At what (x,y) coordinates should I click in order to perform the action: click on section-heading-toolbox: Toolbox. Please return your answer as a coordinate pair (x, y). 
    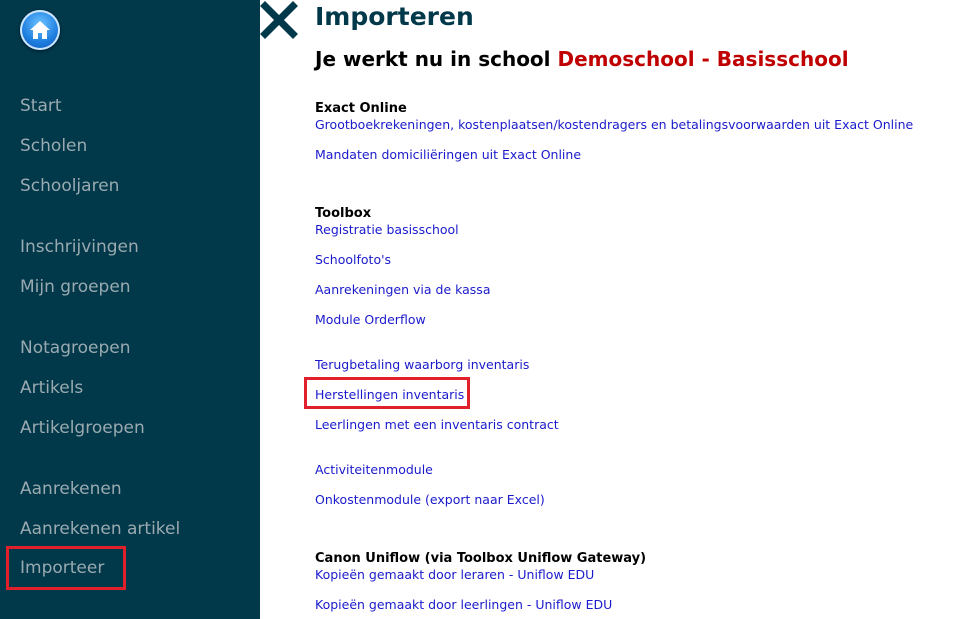
    Looking at the image, I should click on (343, 213).